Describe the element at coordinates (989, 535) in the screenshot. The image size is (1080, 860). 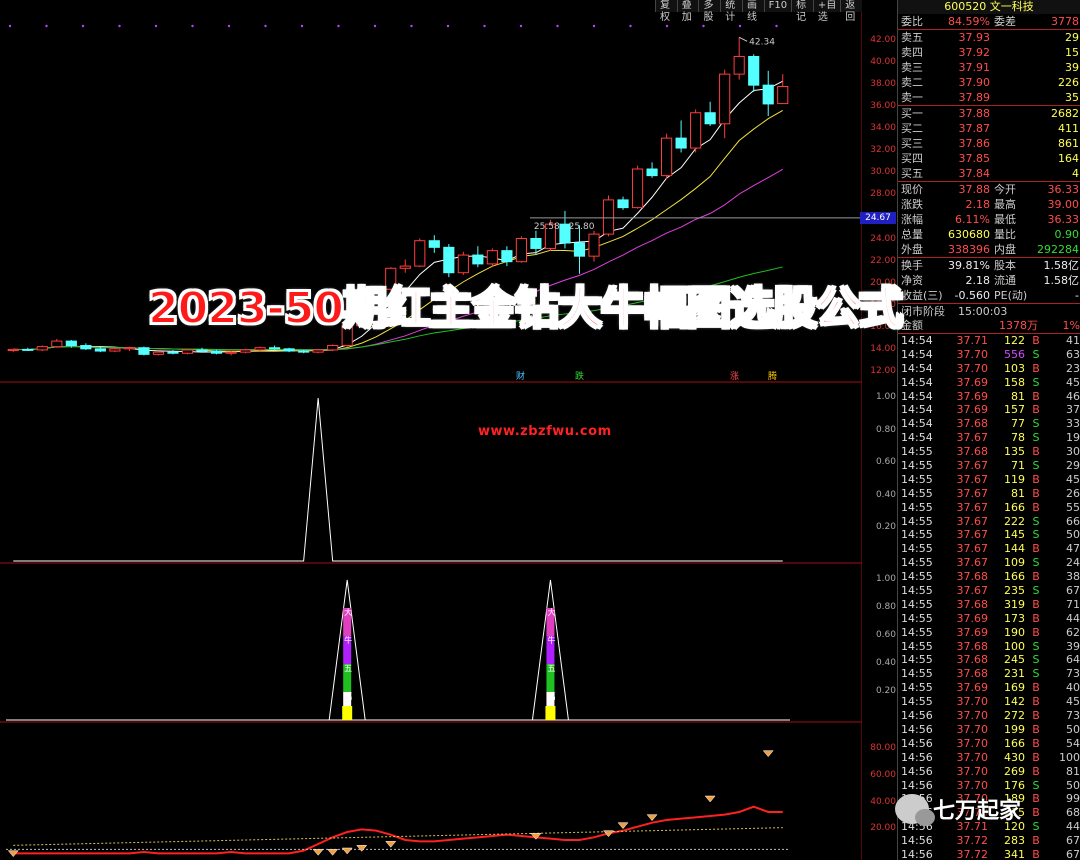
I see `tick-row: 14:55 37.67 145 S 50` at that location.